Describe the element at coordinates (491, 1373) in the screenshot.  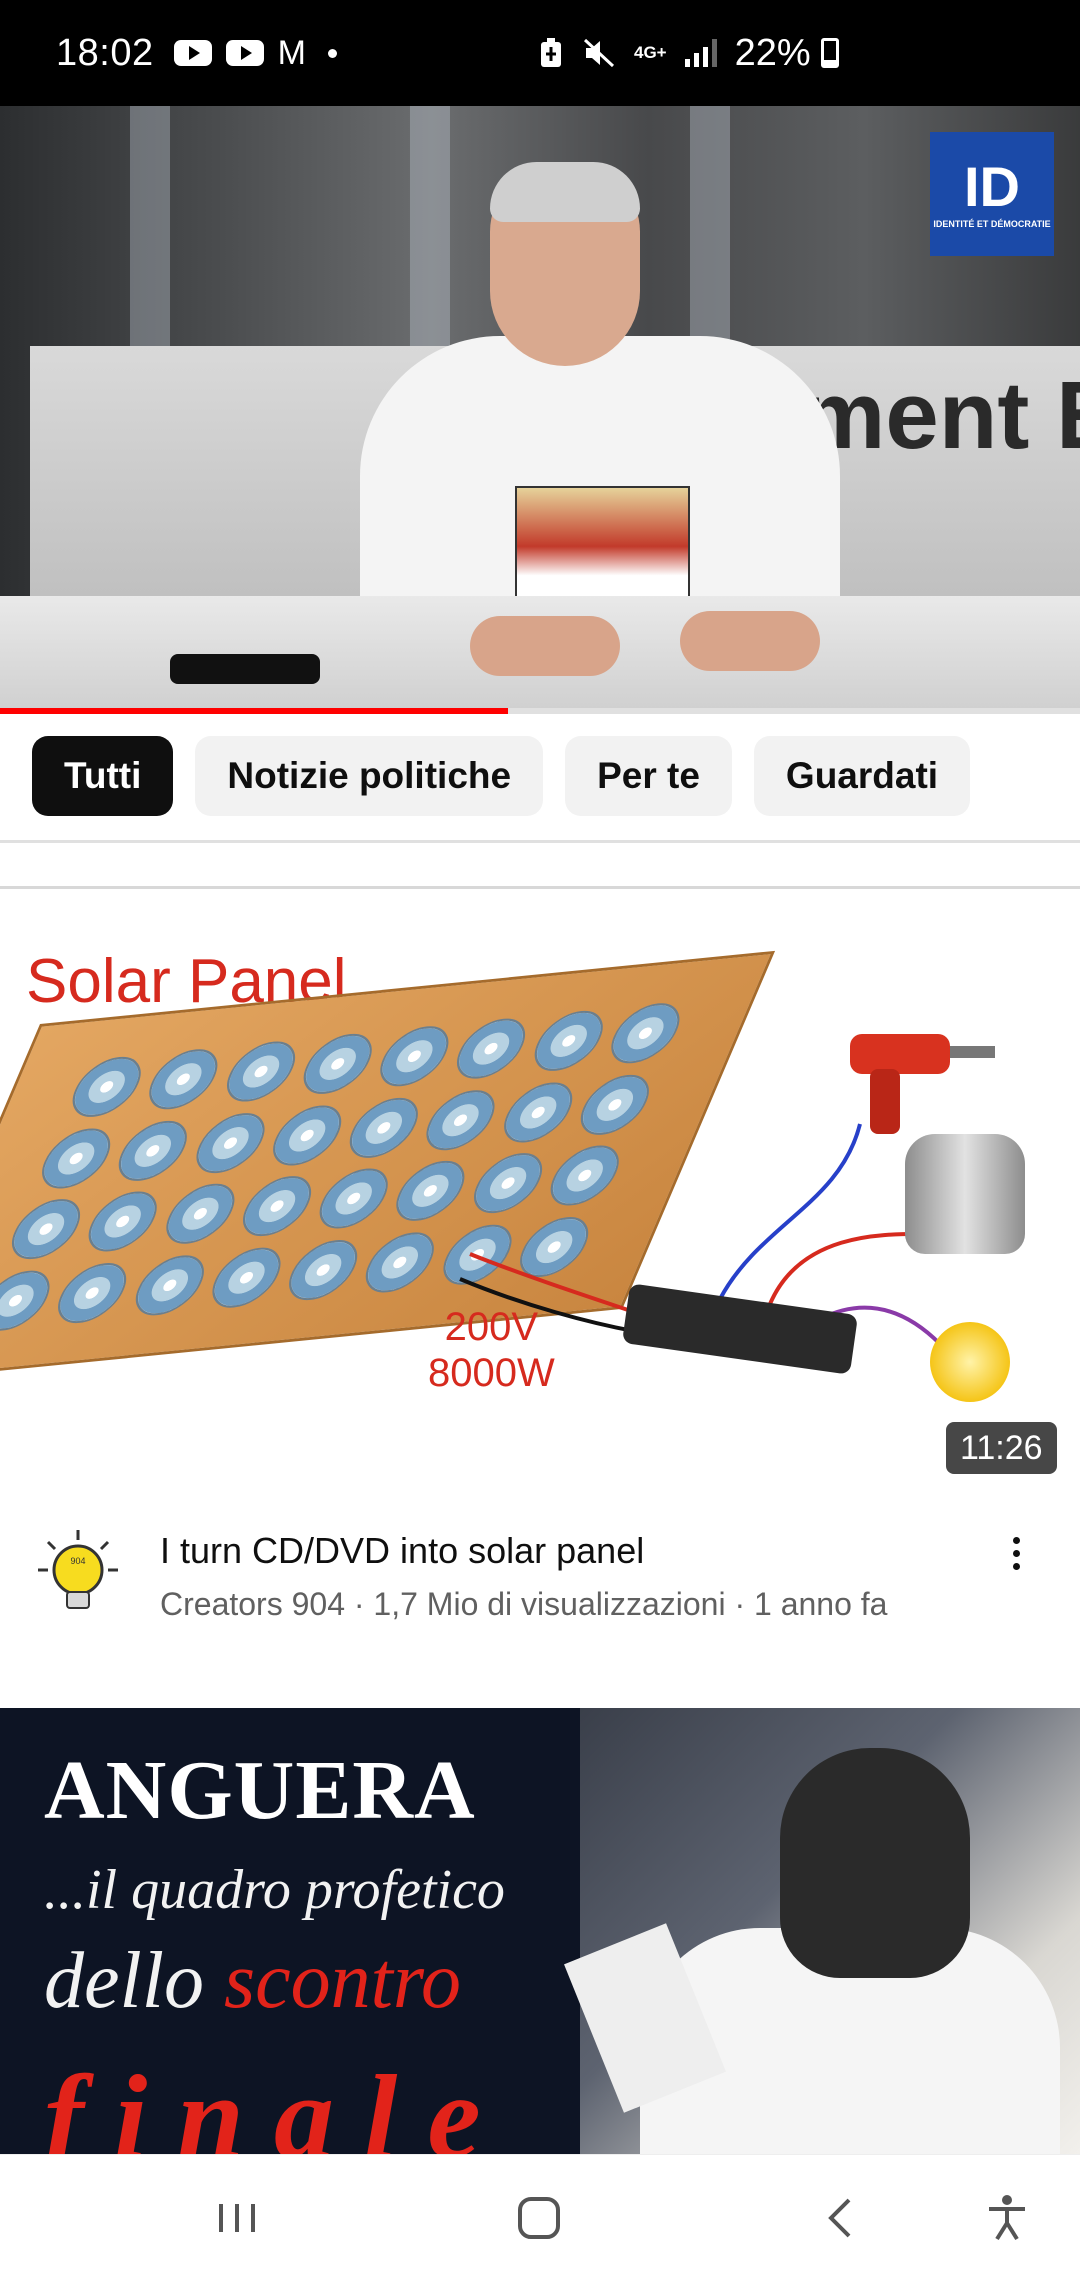
I see `wattage-text: 8000W` at that location.